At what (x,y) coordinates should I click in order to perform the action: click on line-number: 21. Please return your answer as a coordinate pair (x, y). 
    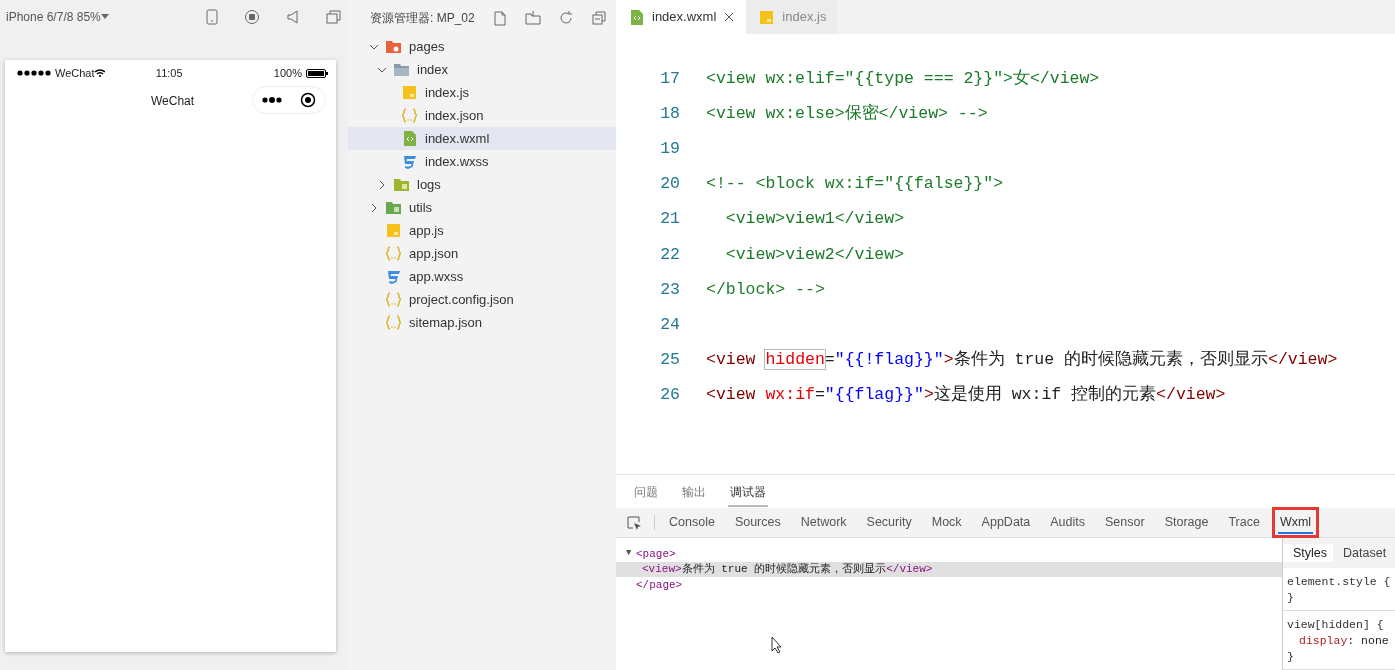
    Looking at the image, I should click on (669, 219).